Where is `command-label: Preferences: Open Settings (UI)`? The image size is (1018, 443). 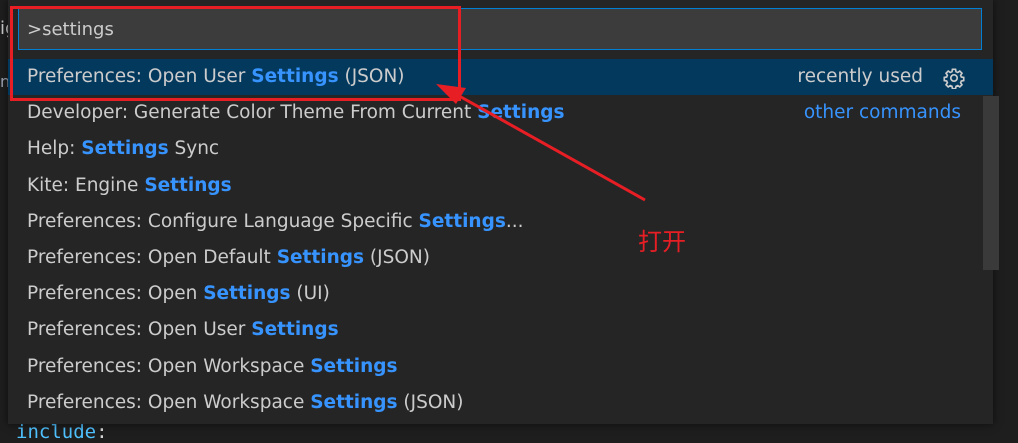 command-label: Preferences: Open Settings (UI) is located at coordinates (178, 294).